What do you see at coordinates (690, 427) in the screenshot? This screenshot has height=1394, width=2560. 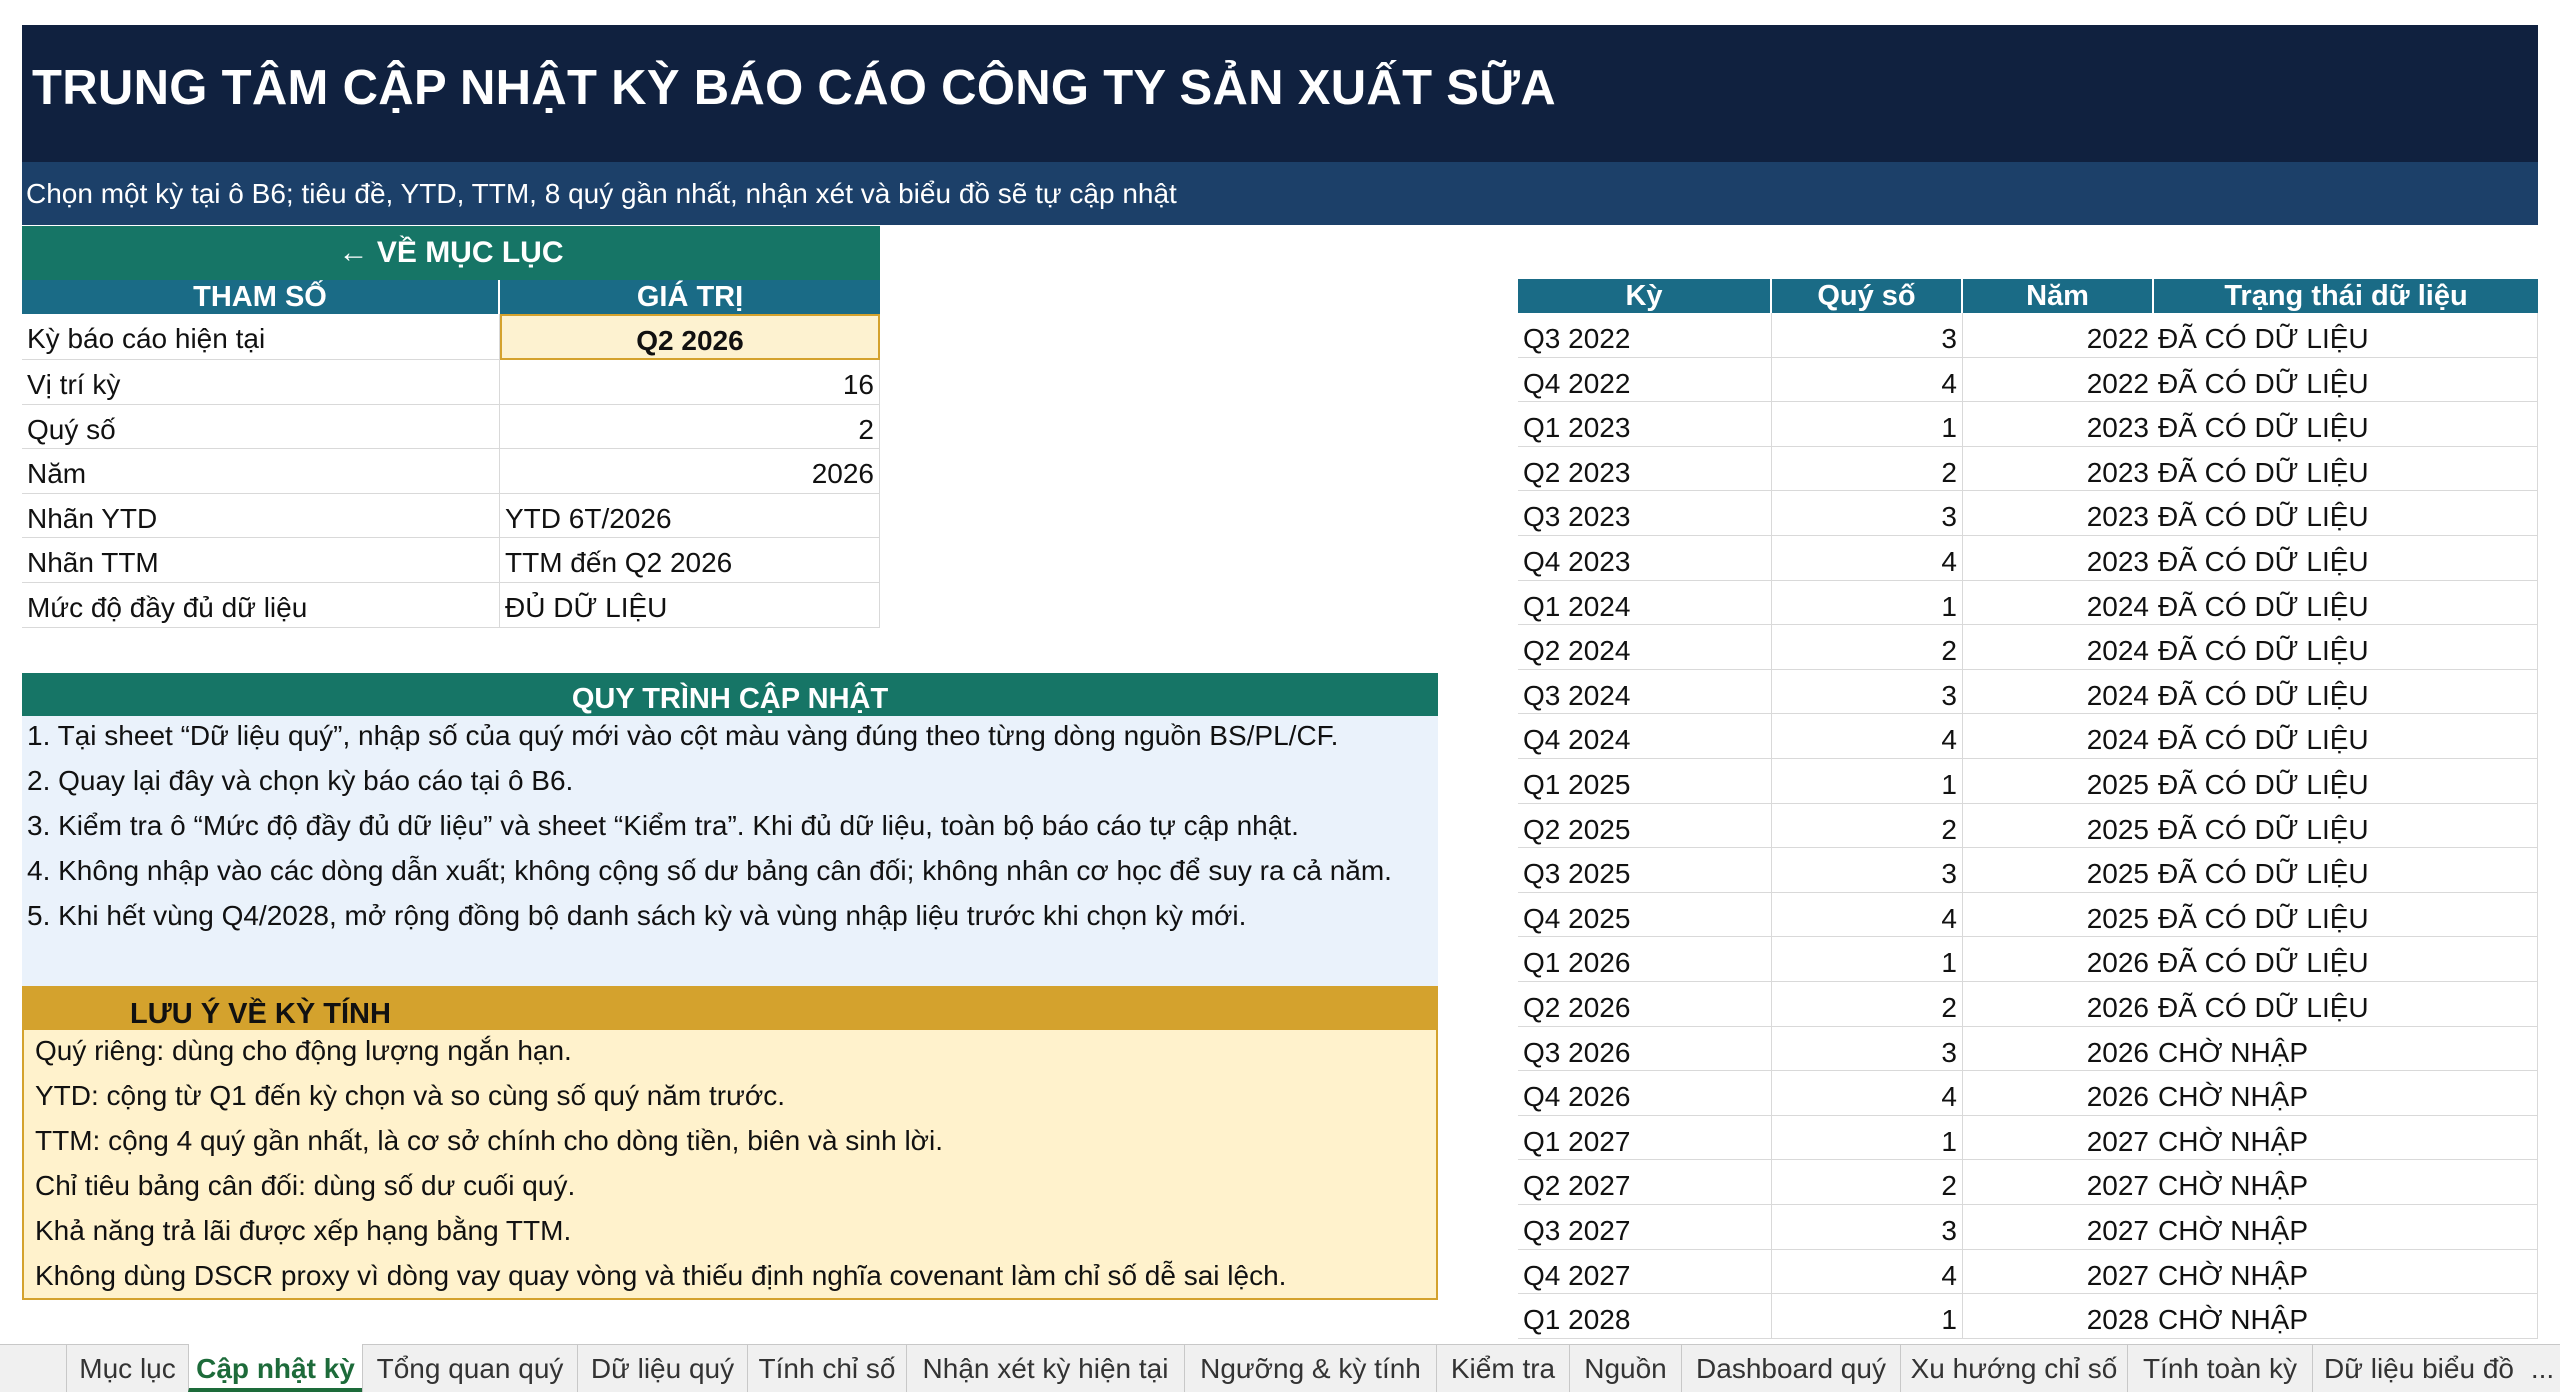 I see `param-value: 2` at bounding box center [690, 427].